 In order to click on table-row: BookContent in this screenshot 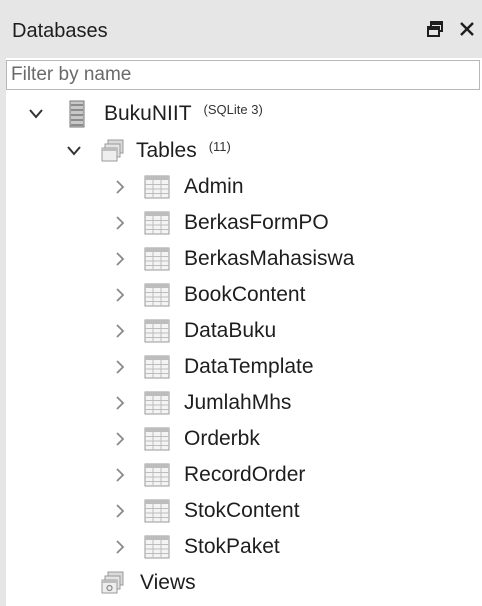, I will do `click(207, 295)`.